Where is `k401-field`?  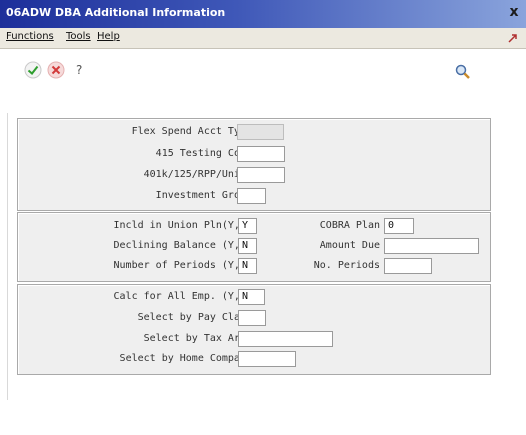
k401-field is located at coordinates (261, 175).